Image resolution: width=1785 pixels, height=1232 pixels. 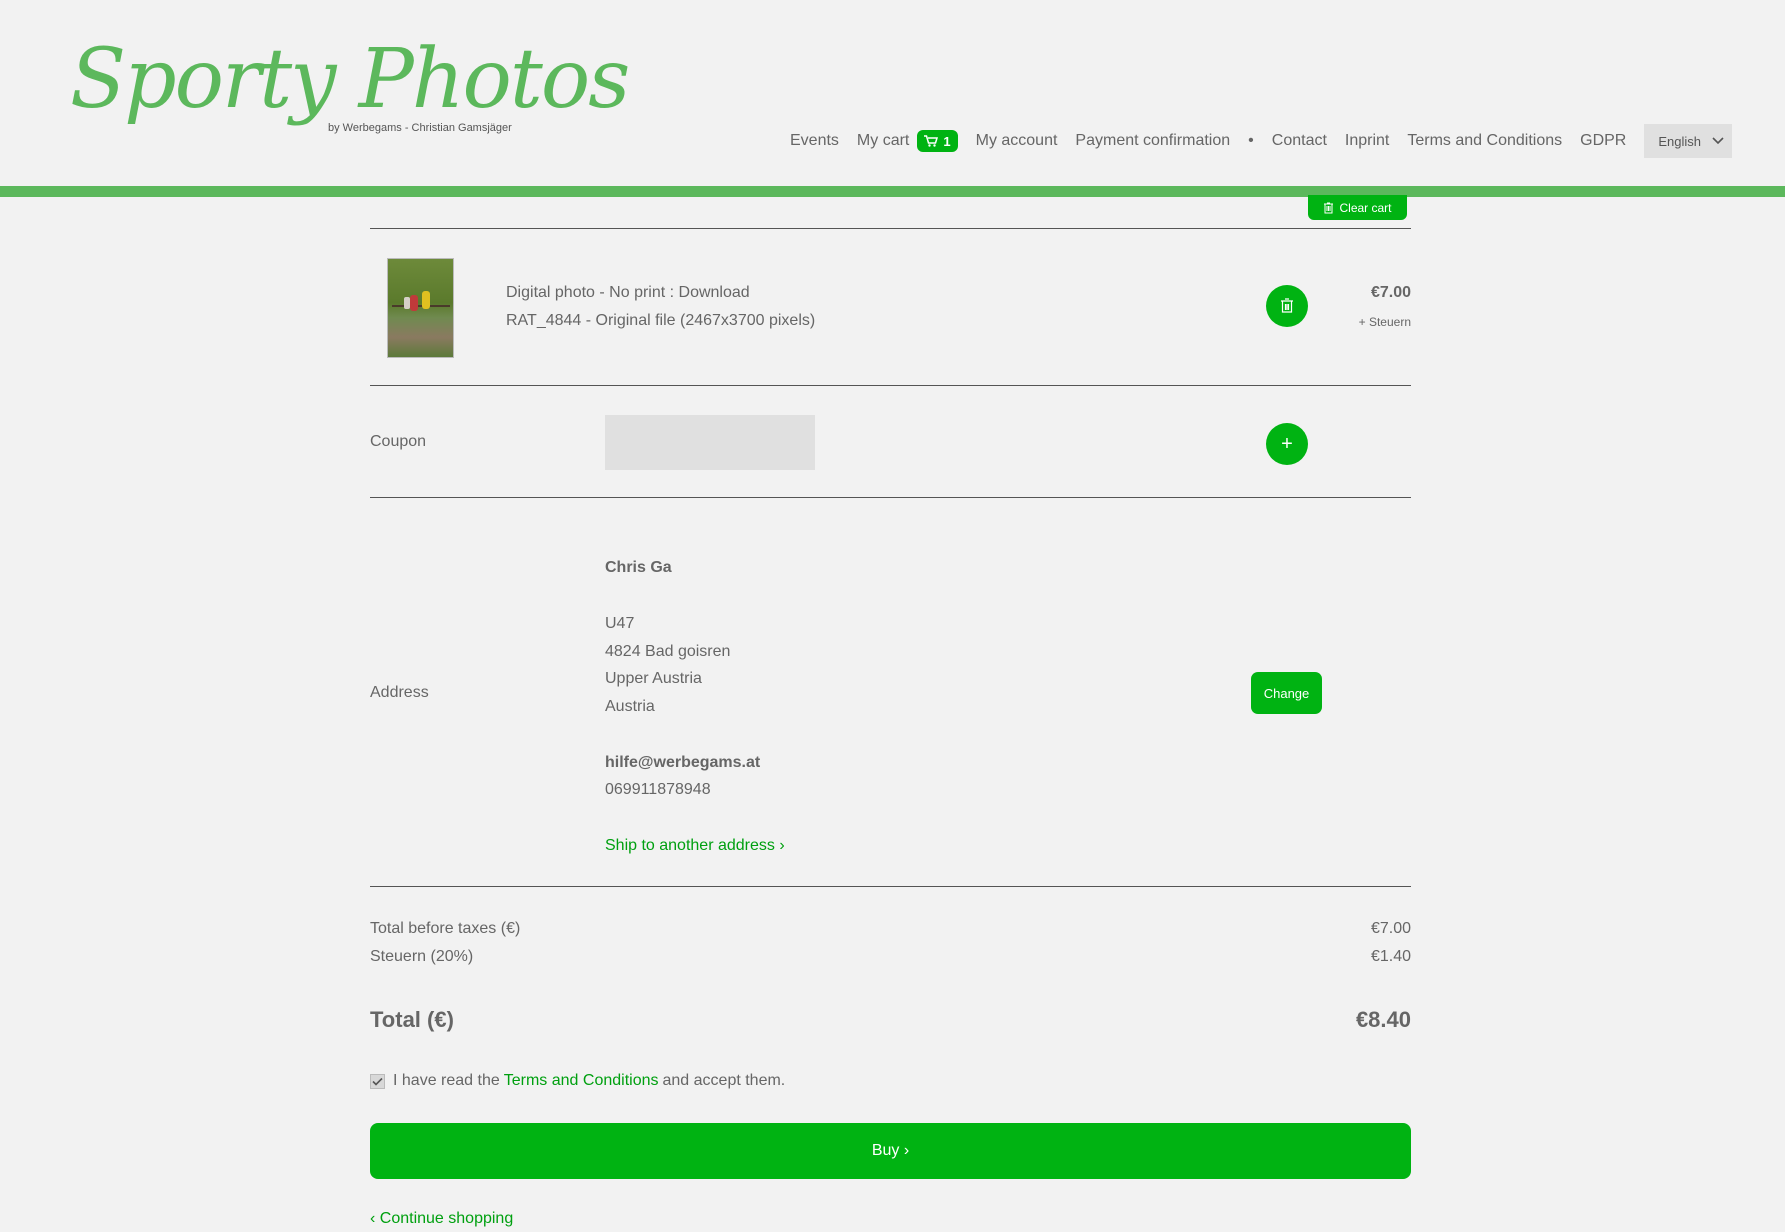 What do you see at coordinates (628, 292) in the screenshot?
I see `product-description: Digital photo - No print : Download` at bounding box center [628, 292].